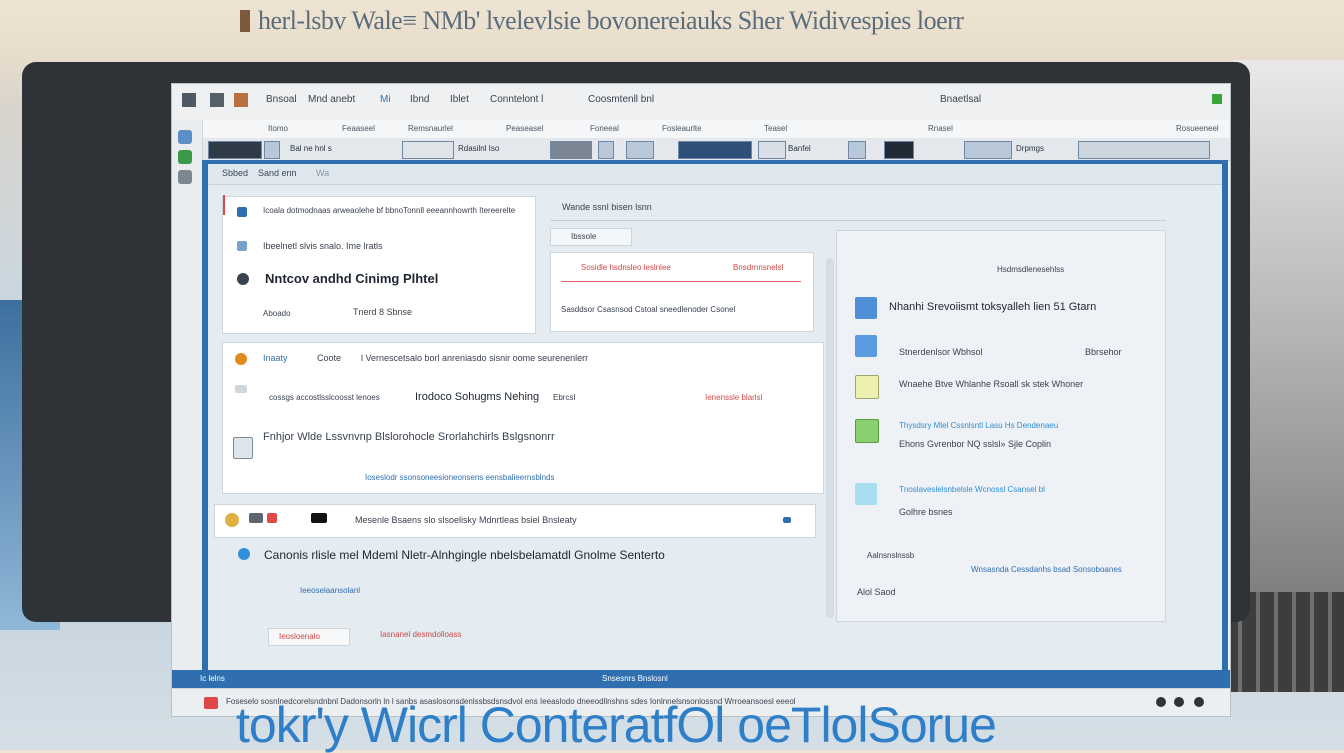 Image resolution: width=1344 pixels, height=753 pixels. Describe the element at coordinates (478, 148) in the screenshot. I see `ribbon-label-2: Rdasilnl Iso` at that location.